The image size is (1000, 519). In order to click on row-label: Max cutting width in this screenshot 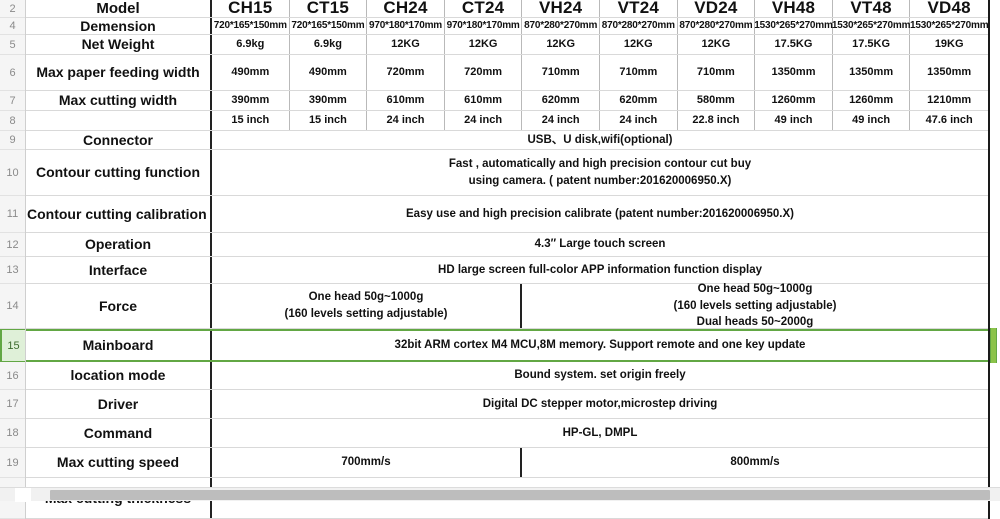, I will do `click(119, 100)`.